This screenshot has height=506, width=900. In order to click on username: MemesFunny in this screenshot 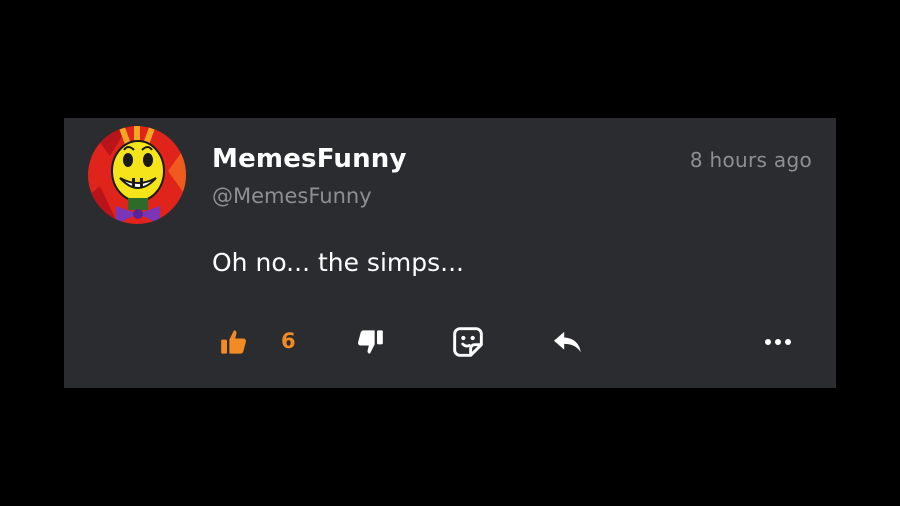, I will do `click(309, 159)`.